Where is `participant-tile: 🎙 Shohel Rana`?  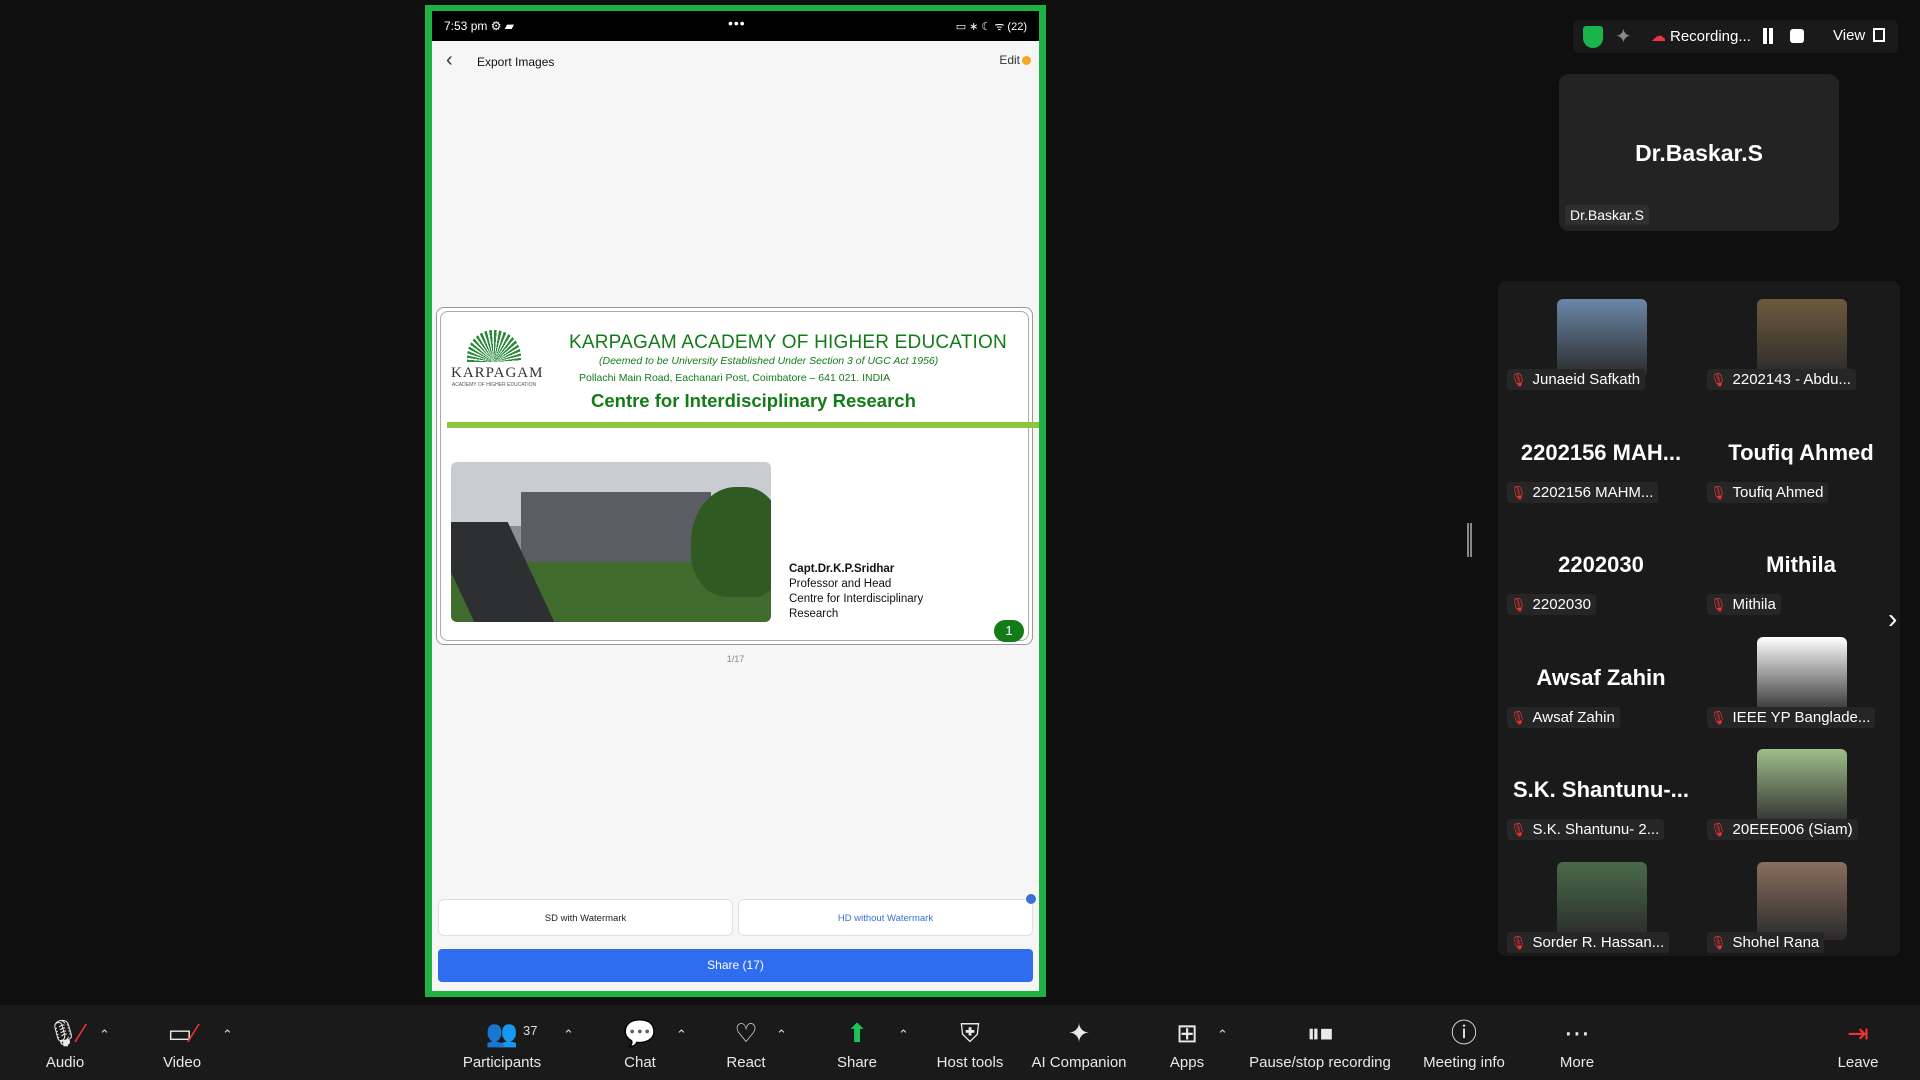
participant-tile: 🎙 Shohel Rana is located at coordinates (1801, 905).